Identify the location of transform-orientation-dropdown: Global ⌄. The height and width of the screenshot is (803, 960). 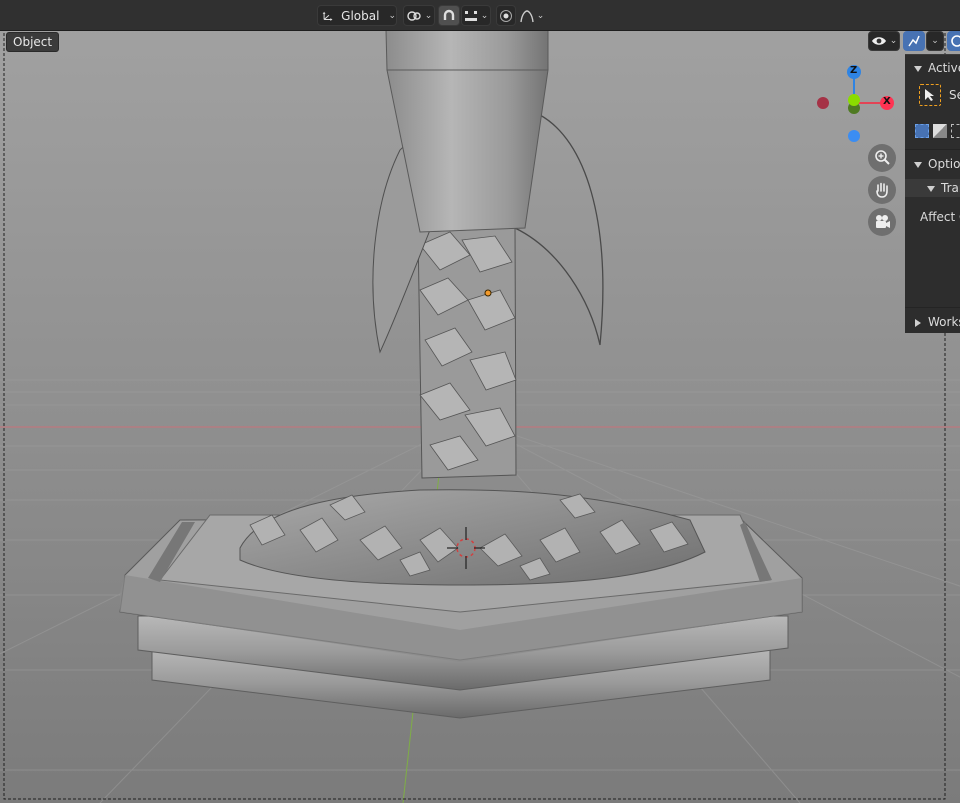
(357, 15).